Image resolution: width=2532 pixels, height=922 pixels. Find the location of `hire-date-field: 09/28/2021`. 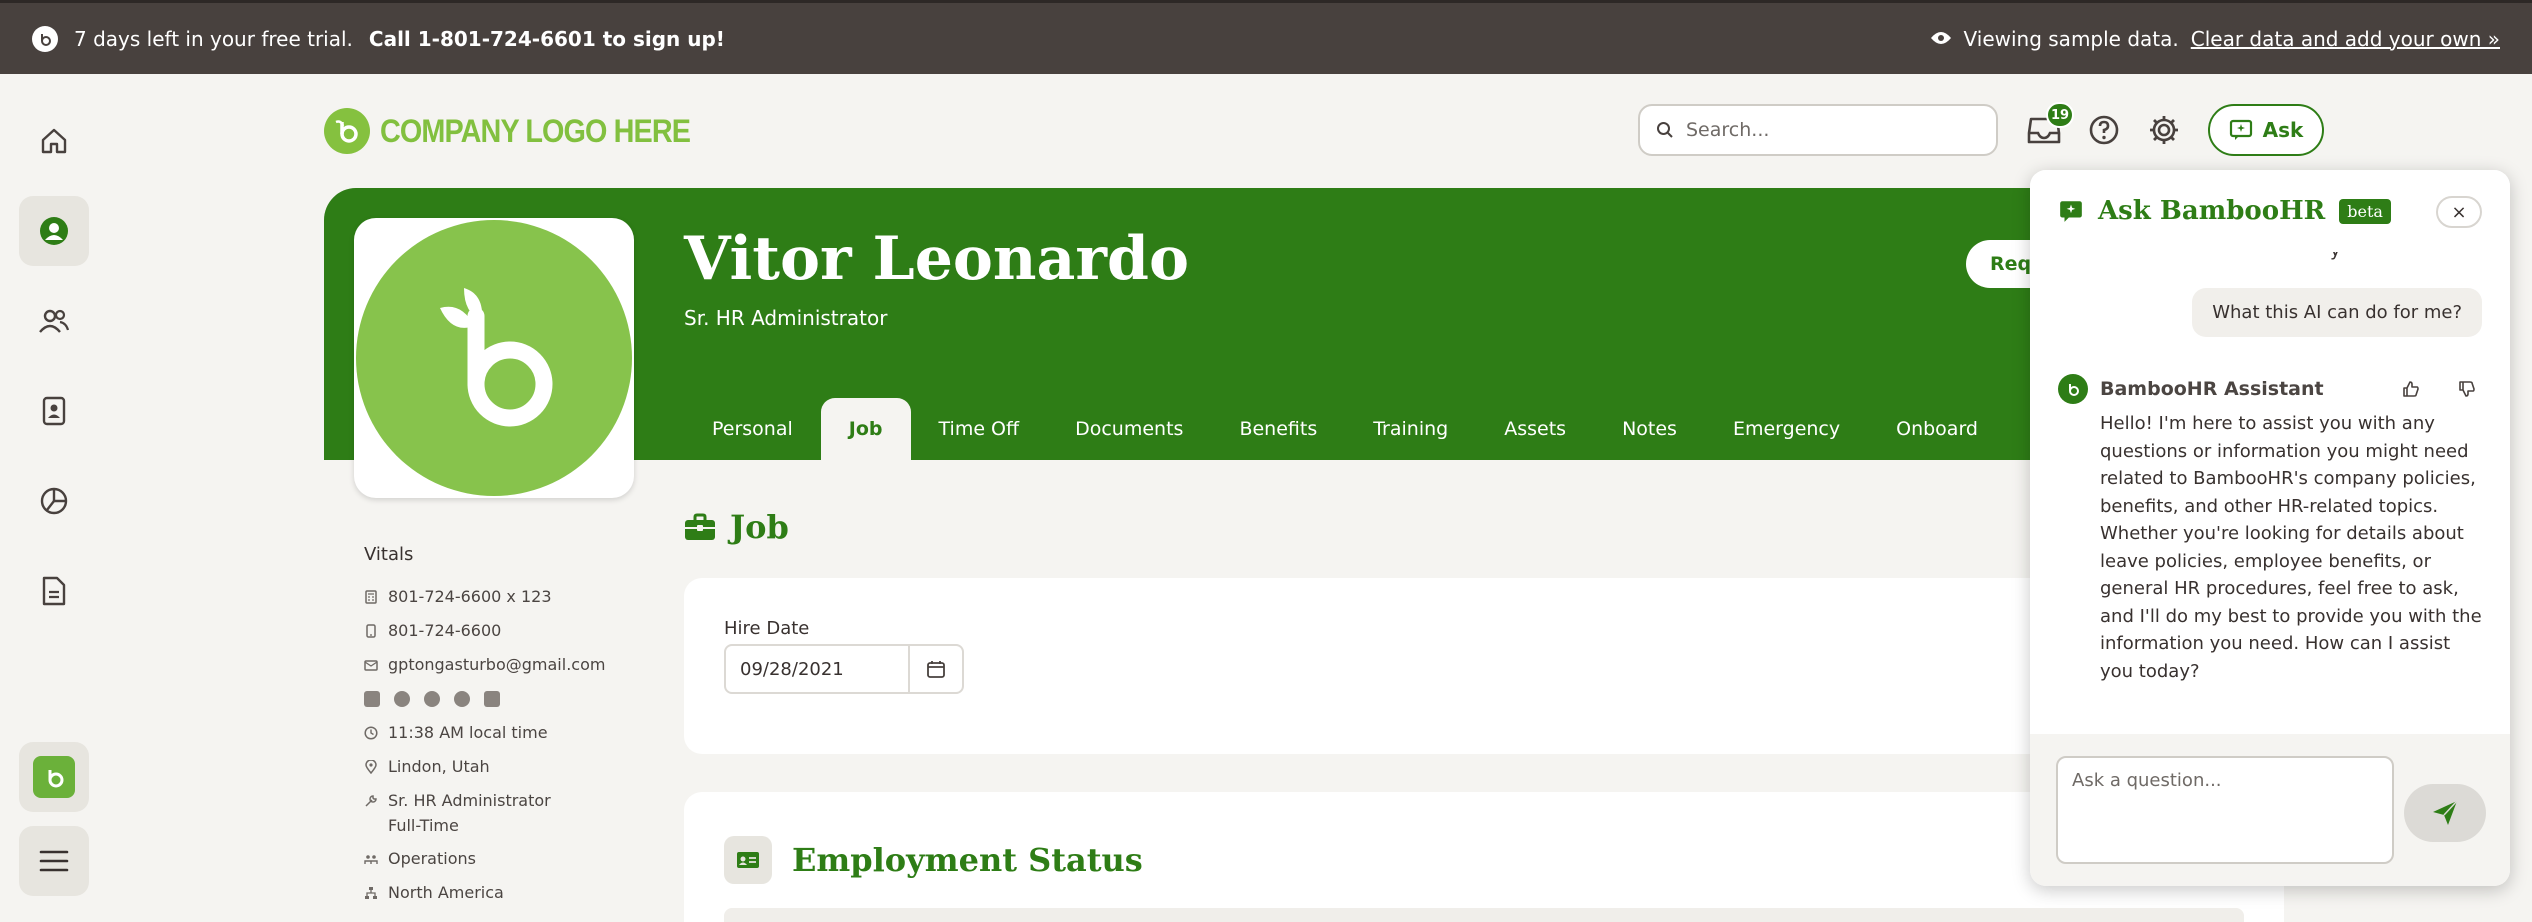

hire-date-field: 09/28/2021 is located at coordinates (844, 669).